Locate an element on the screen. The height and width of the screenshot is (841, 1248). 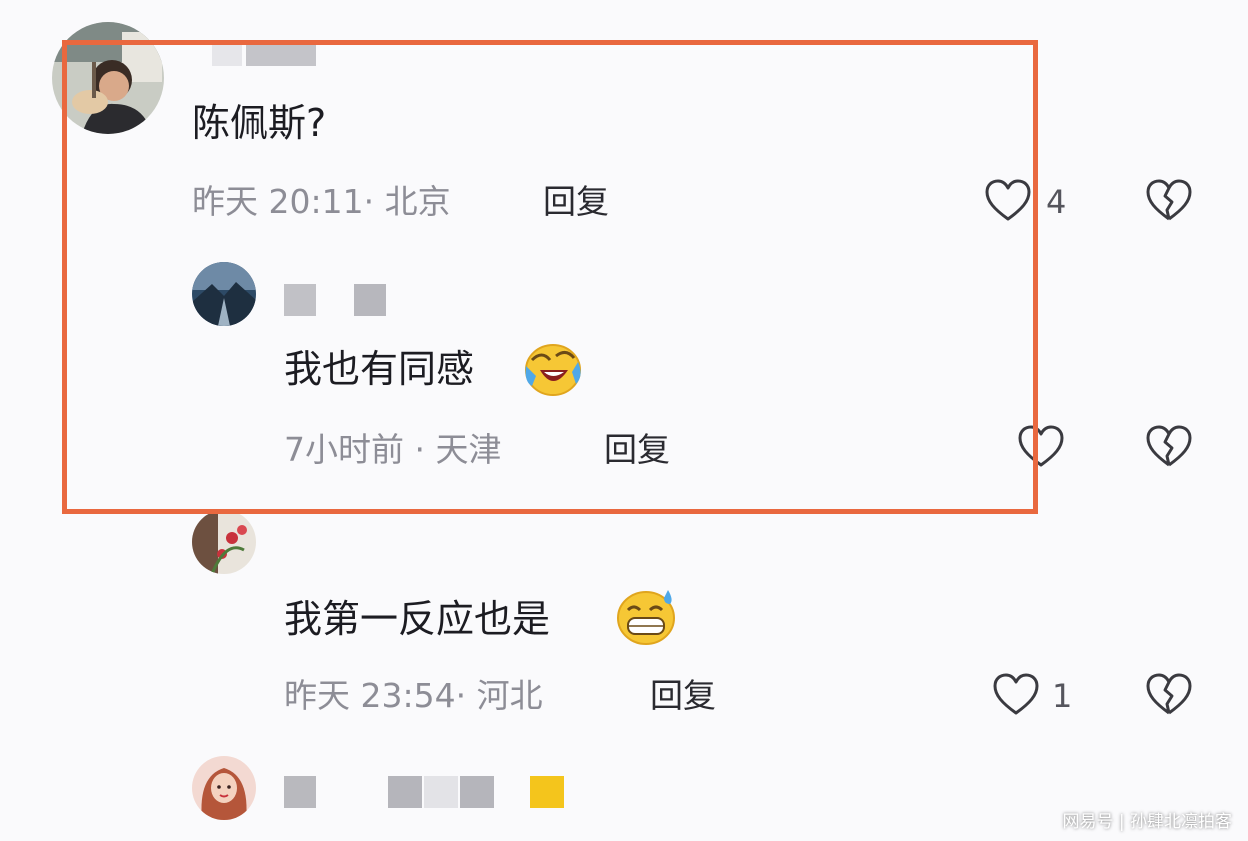
like-count: 4 is located at coordinates (1056, 202).